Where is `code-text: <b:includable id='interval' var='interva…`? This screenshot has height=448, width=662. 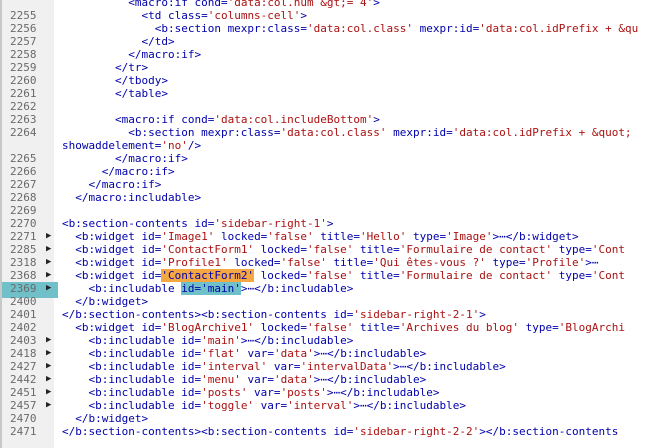 code-text: <b:includable id='interval' var='interva… is located at coordinates (284, 366).